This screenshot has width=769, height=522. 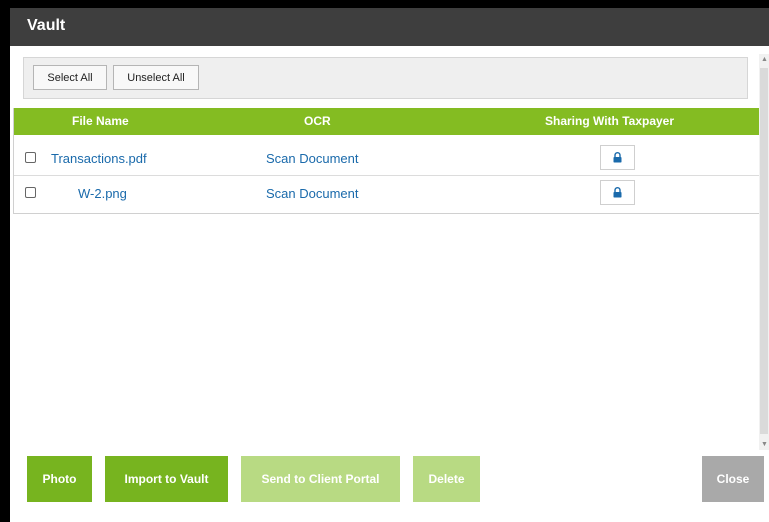 I want to click on selection-toolbar: Select All Unselect All, so click(x=385, y=78).